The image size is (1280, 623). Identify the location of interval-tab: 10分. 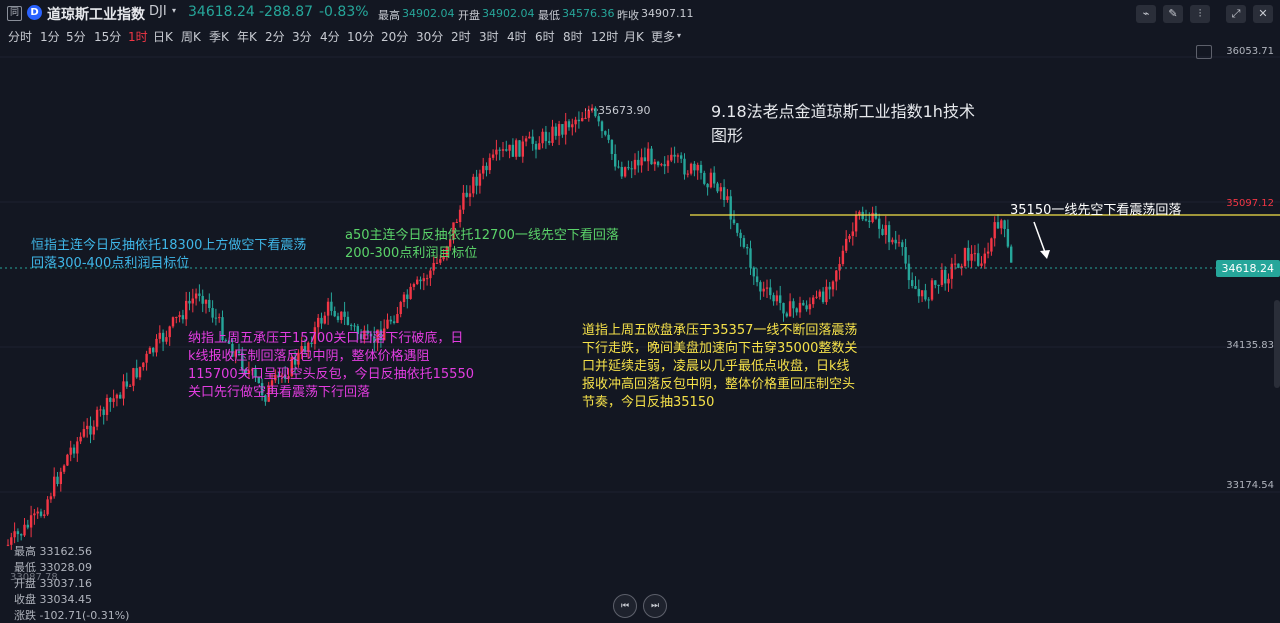
(360, 36).